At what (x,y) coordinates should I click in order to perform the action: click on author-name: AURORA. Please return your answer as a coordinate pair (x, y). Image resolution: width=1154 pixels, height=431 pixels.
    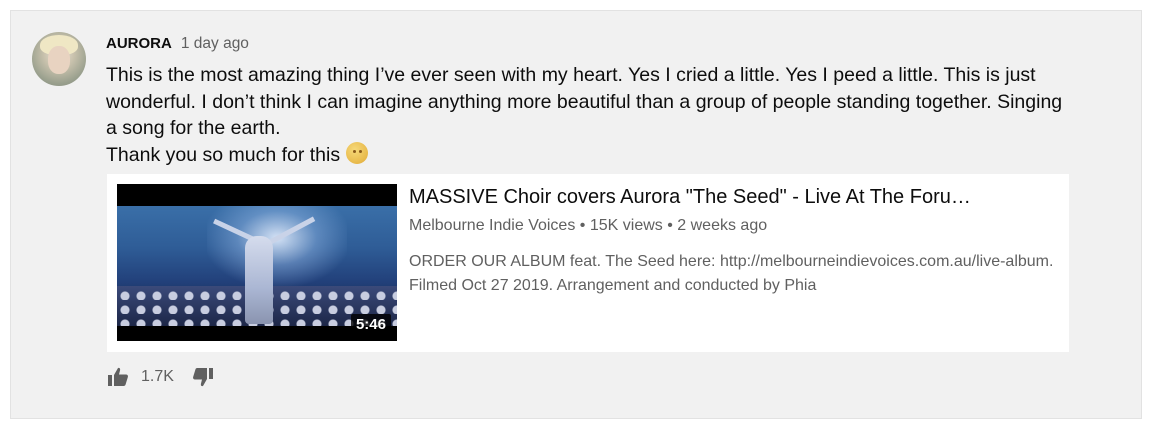
    Looking at the image, I should click on (139, 43).